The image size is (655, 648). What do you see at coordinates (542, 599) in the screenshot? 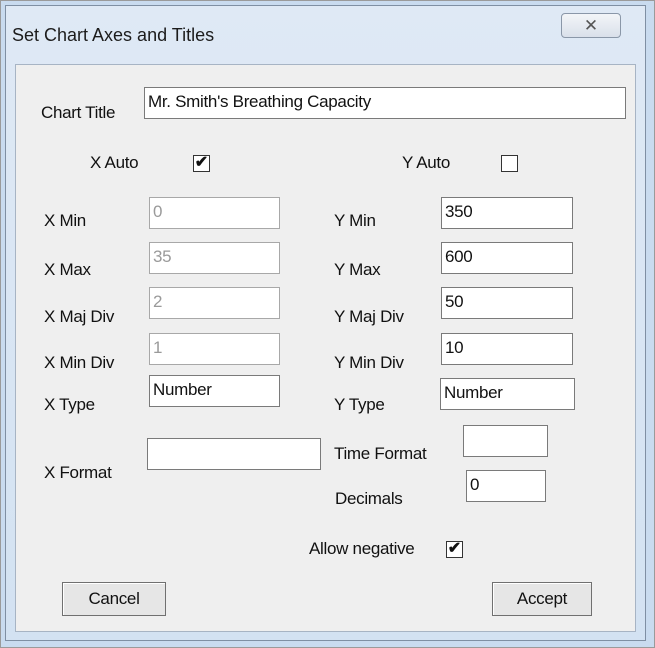
I see `accept-button: Accept` at bounding box center [542, 599].